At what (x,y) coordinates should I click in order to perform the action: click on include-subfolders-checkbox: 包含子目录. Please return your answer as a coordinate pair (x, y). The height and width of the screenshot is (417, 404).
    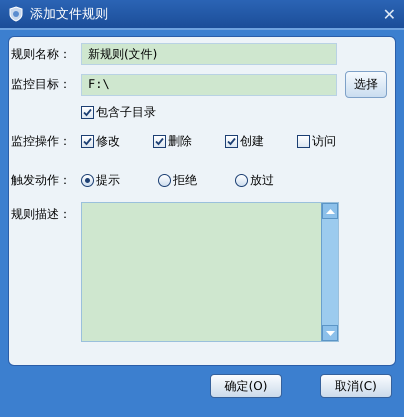
    Looking at the image, I should click on (141, 112).